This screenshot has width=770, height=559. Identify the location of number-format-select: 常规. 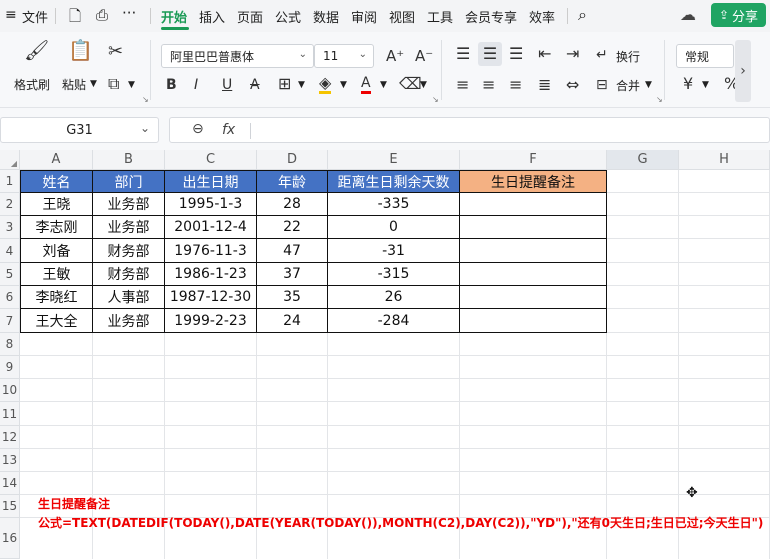
(705, 56).